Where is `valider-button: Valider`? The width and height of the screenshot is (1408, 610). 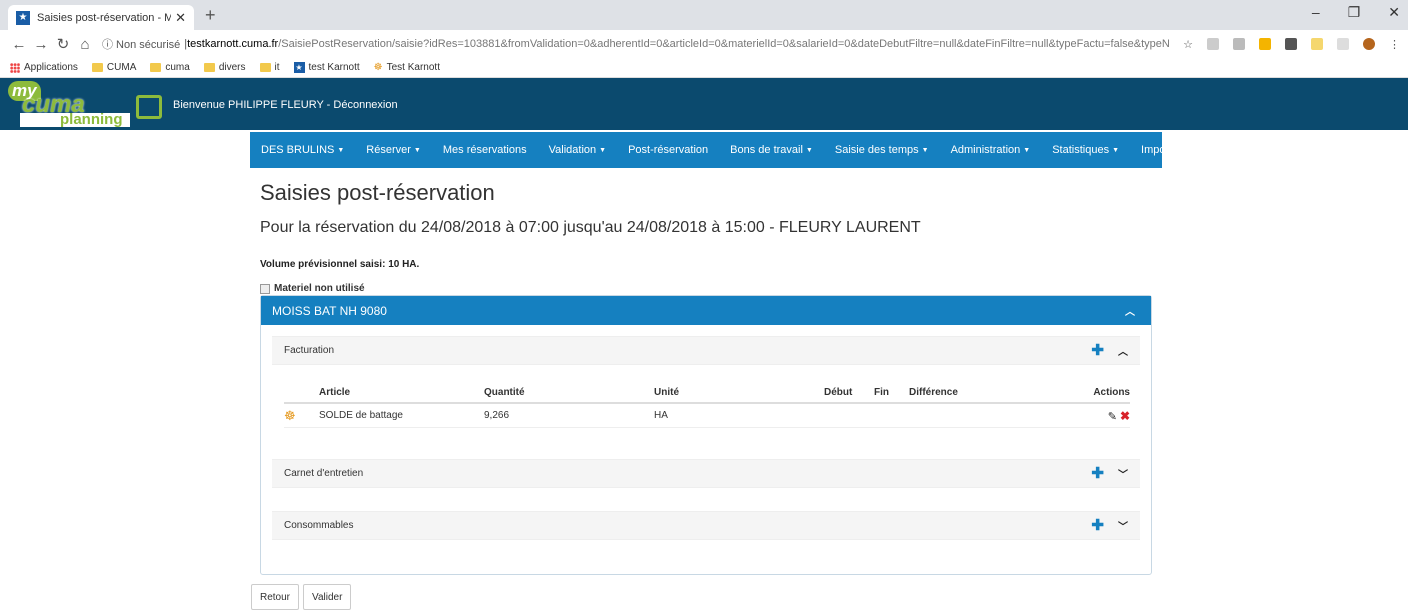 valider-button: Valider is located at coordinates (327, 597).